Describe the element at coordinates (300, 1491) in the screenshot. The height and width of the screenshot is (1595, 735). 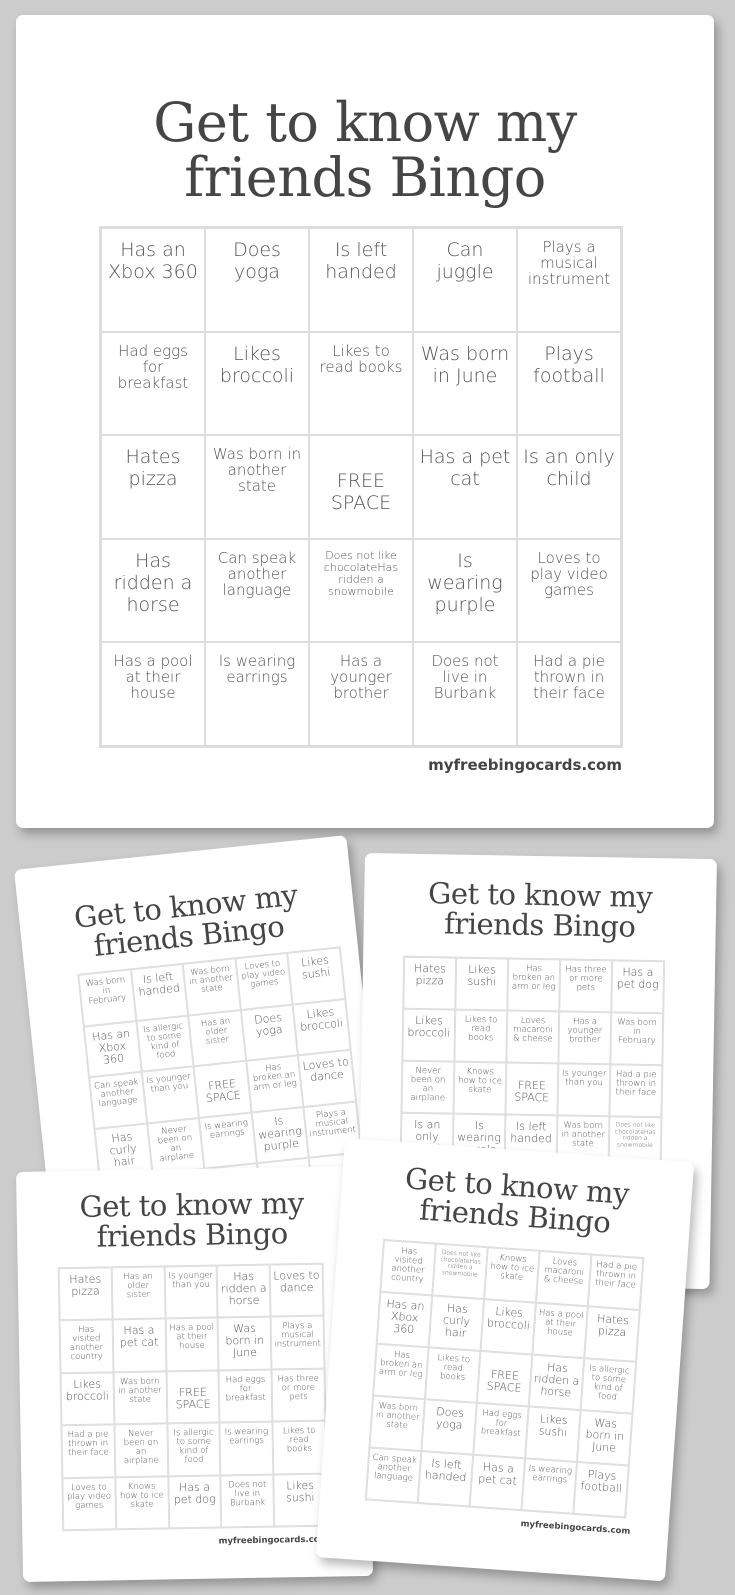
I see `cell-text: Likes sushi` at that location.